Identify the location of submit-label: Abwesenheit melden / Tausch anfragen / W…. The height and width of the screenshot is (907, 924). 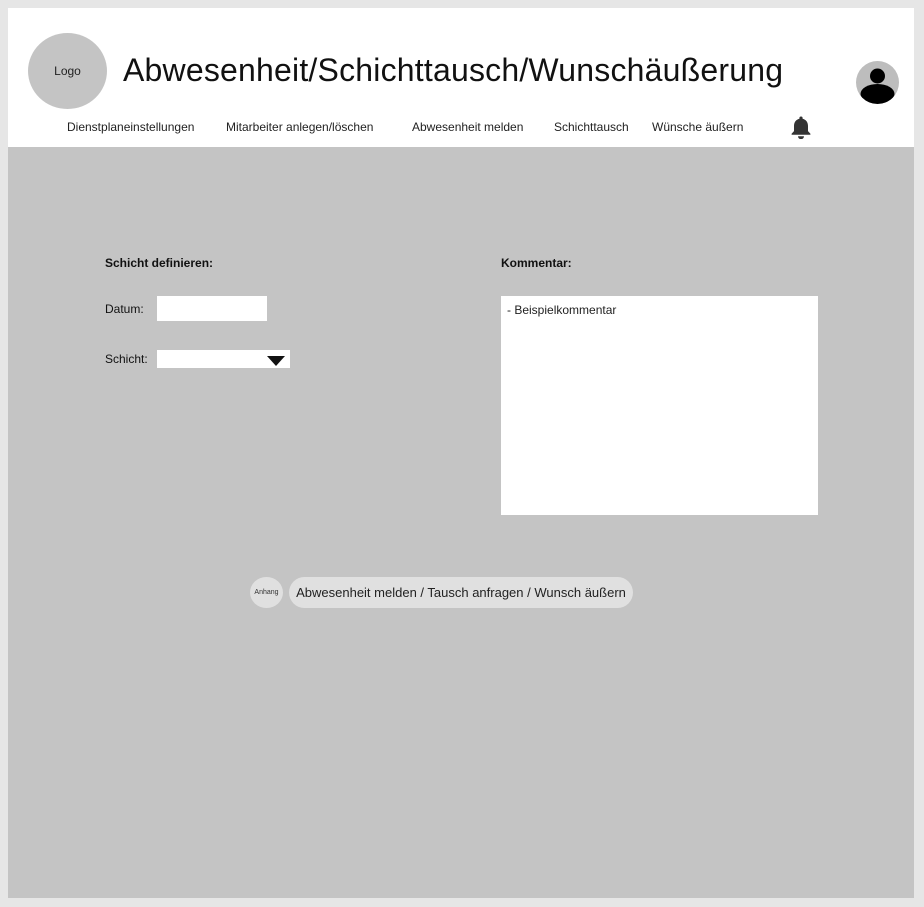
(461, 592).